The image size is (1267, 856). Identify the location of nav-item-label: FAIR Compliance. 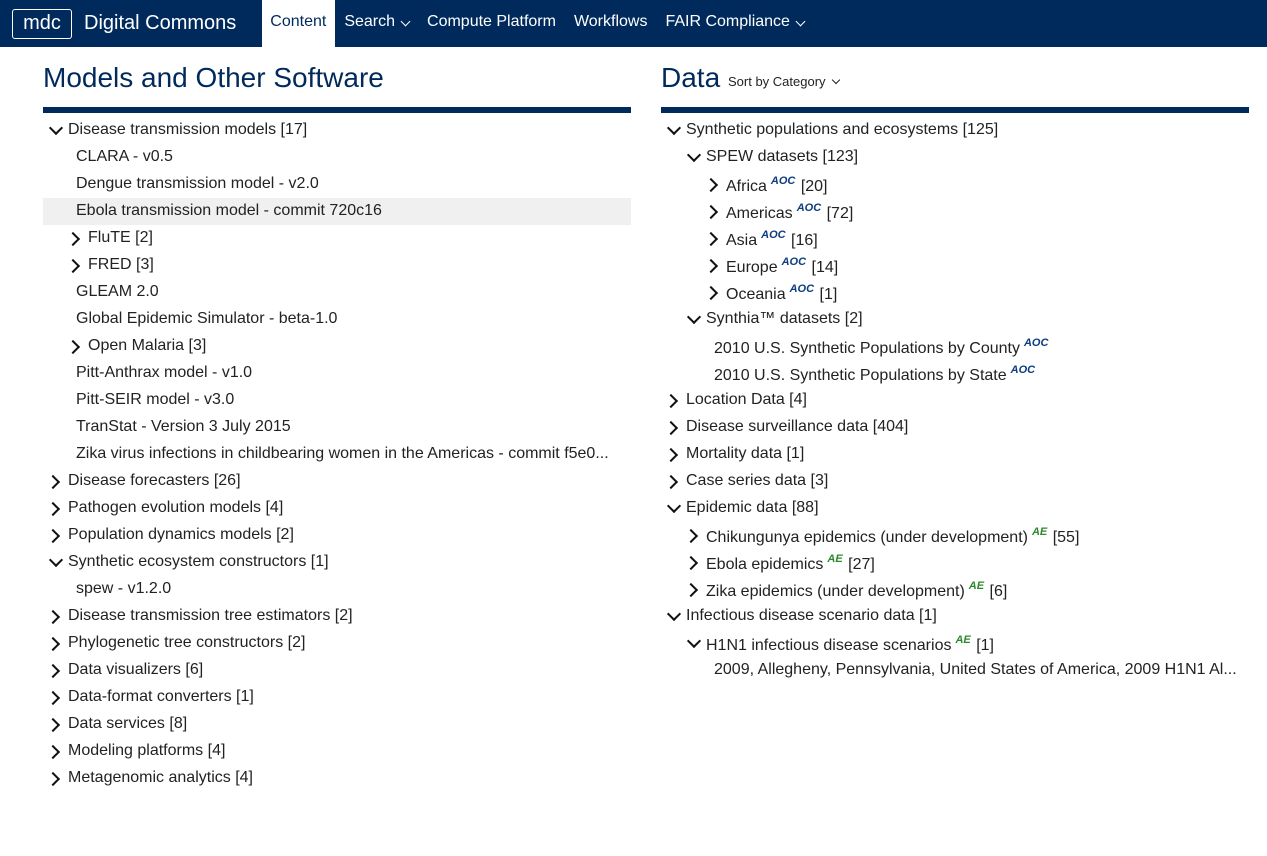
(727, 21).